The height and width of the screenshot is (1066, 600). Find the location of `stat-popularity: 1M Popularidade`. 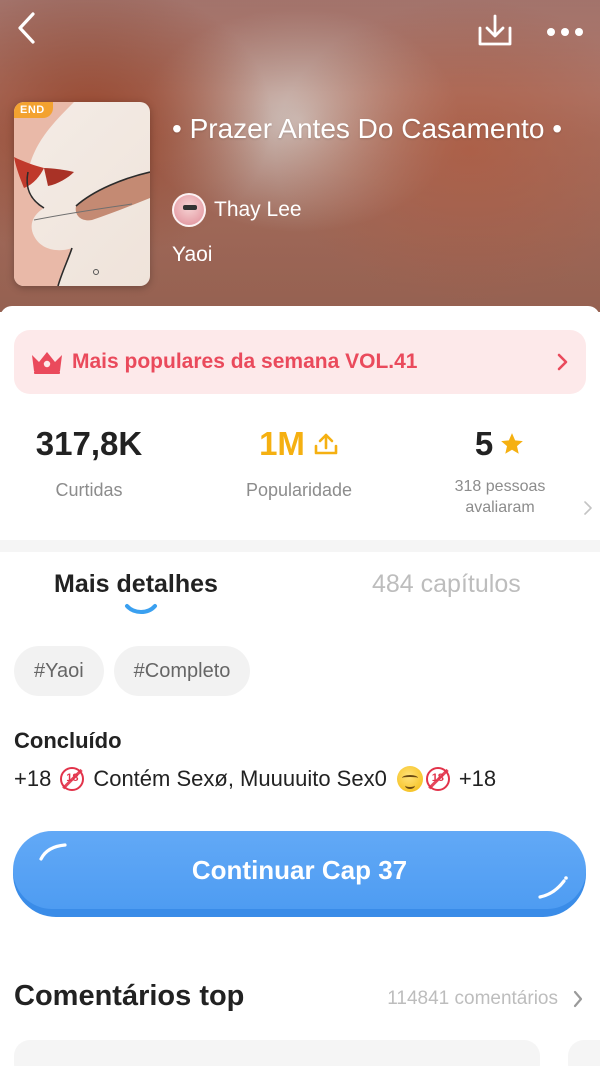

stat-popularity: 1M Popularidade is located at coordinates (299, 462).